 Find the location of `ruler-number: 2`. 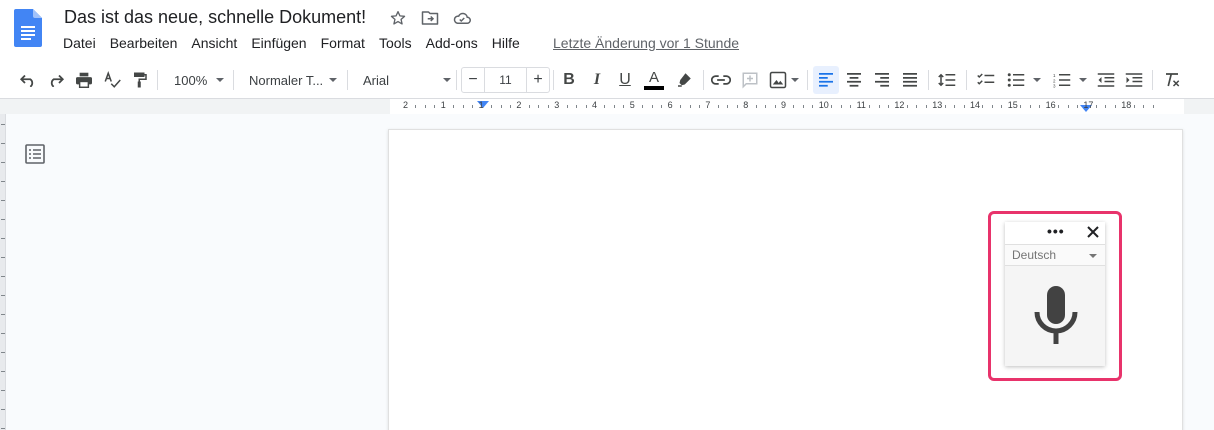

ruler-number: 2 is located at coordinates (519, 105).